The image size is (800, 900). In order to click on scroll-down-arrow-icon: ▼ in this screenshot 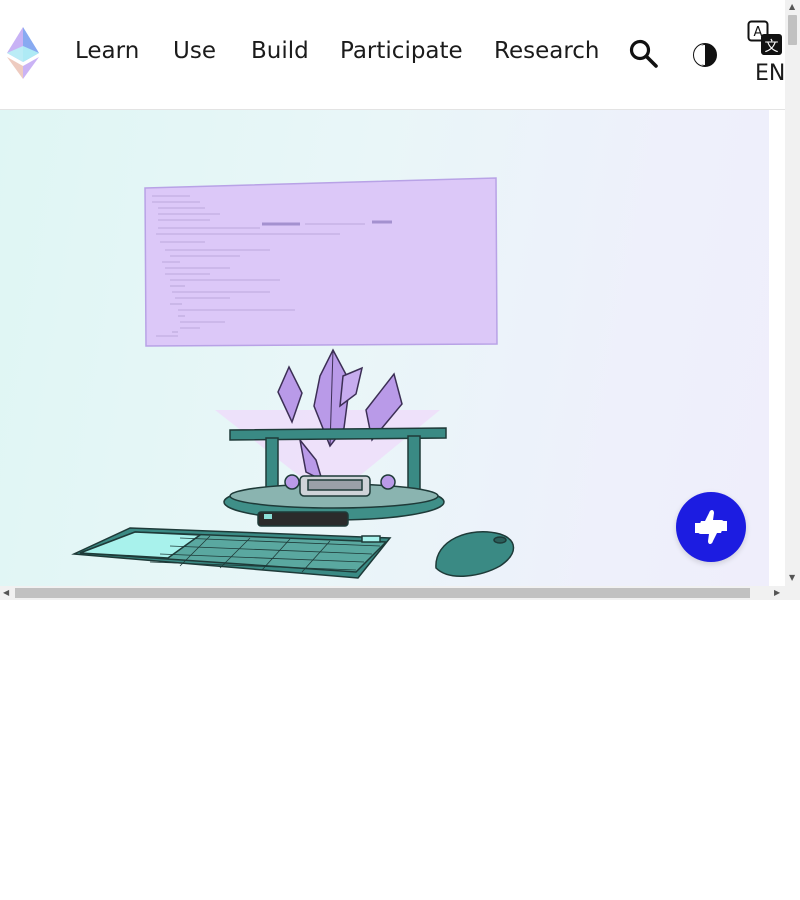, I will do `click(792, 578)`.